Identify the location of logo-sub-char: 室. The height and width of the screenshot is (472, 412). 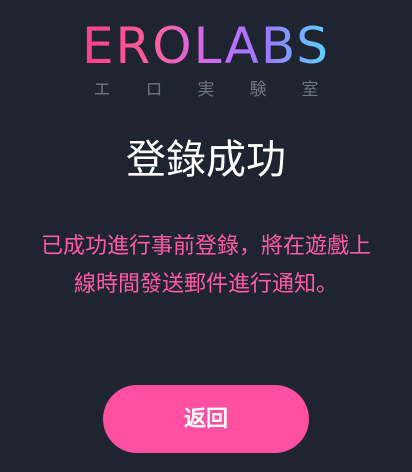
(310, 90).